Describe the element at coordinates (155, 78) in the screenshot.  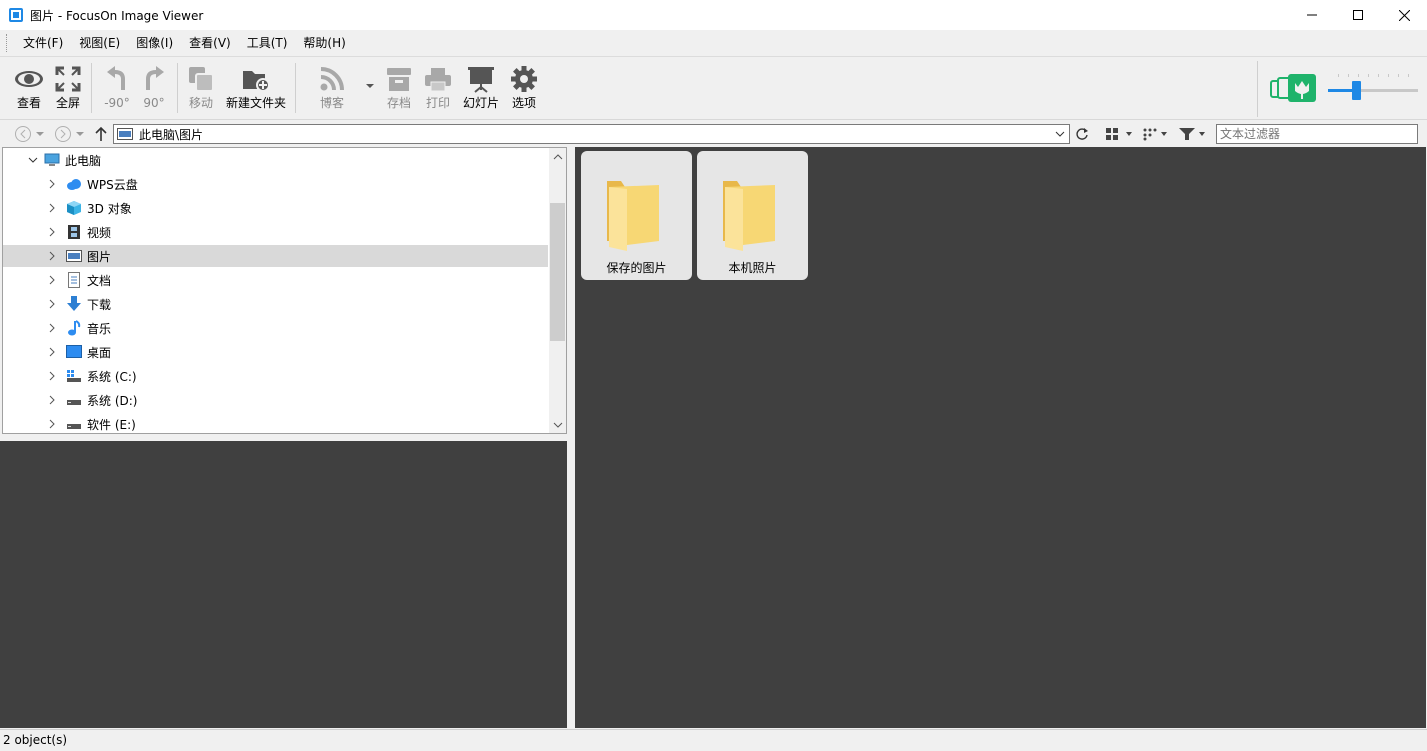
I see `rotate-right-icon` at that location.